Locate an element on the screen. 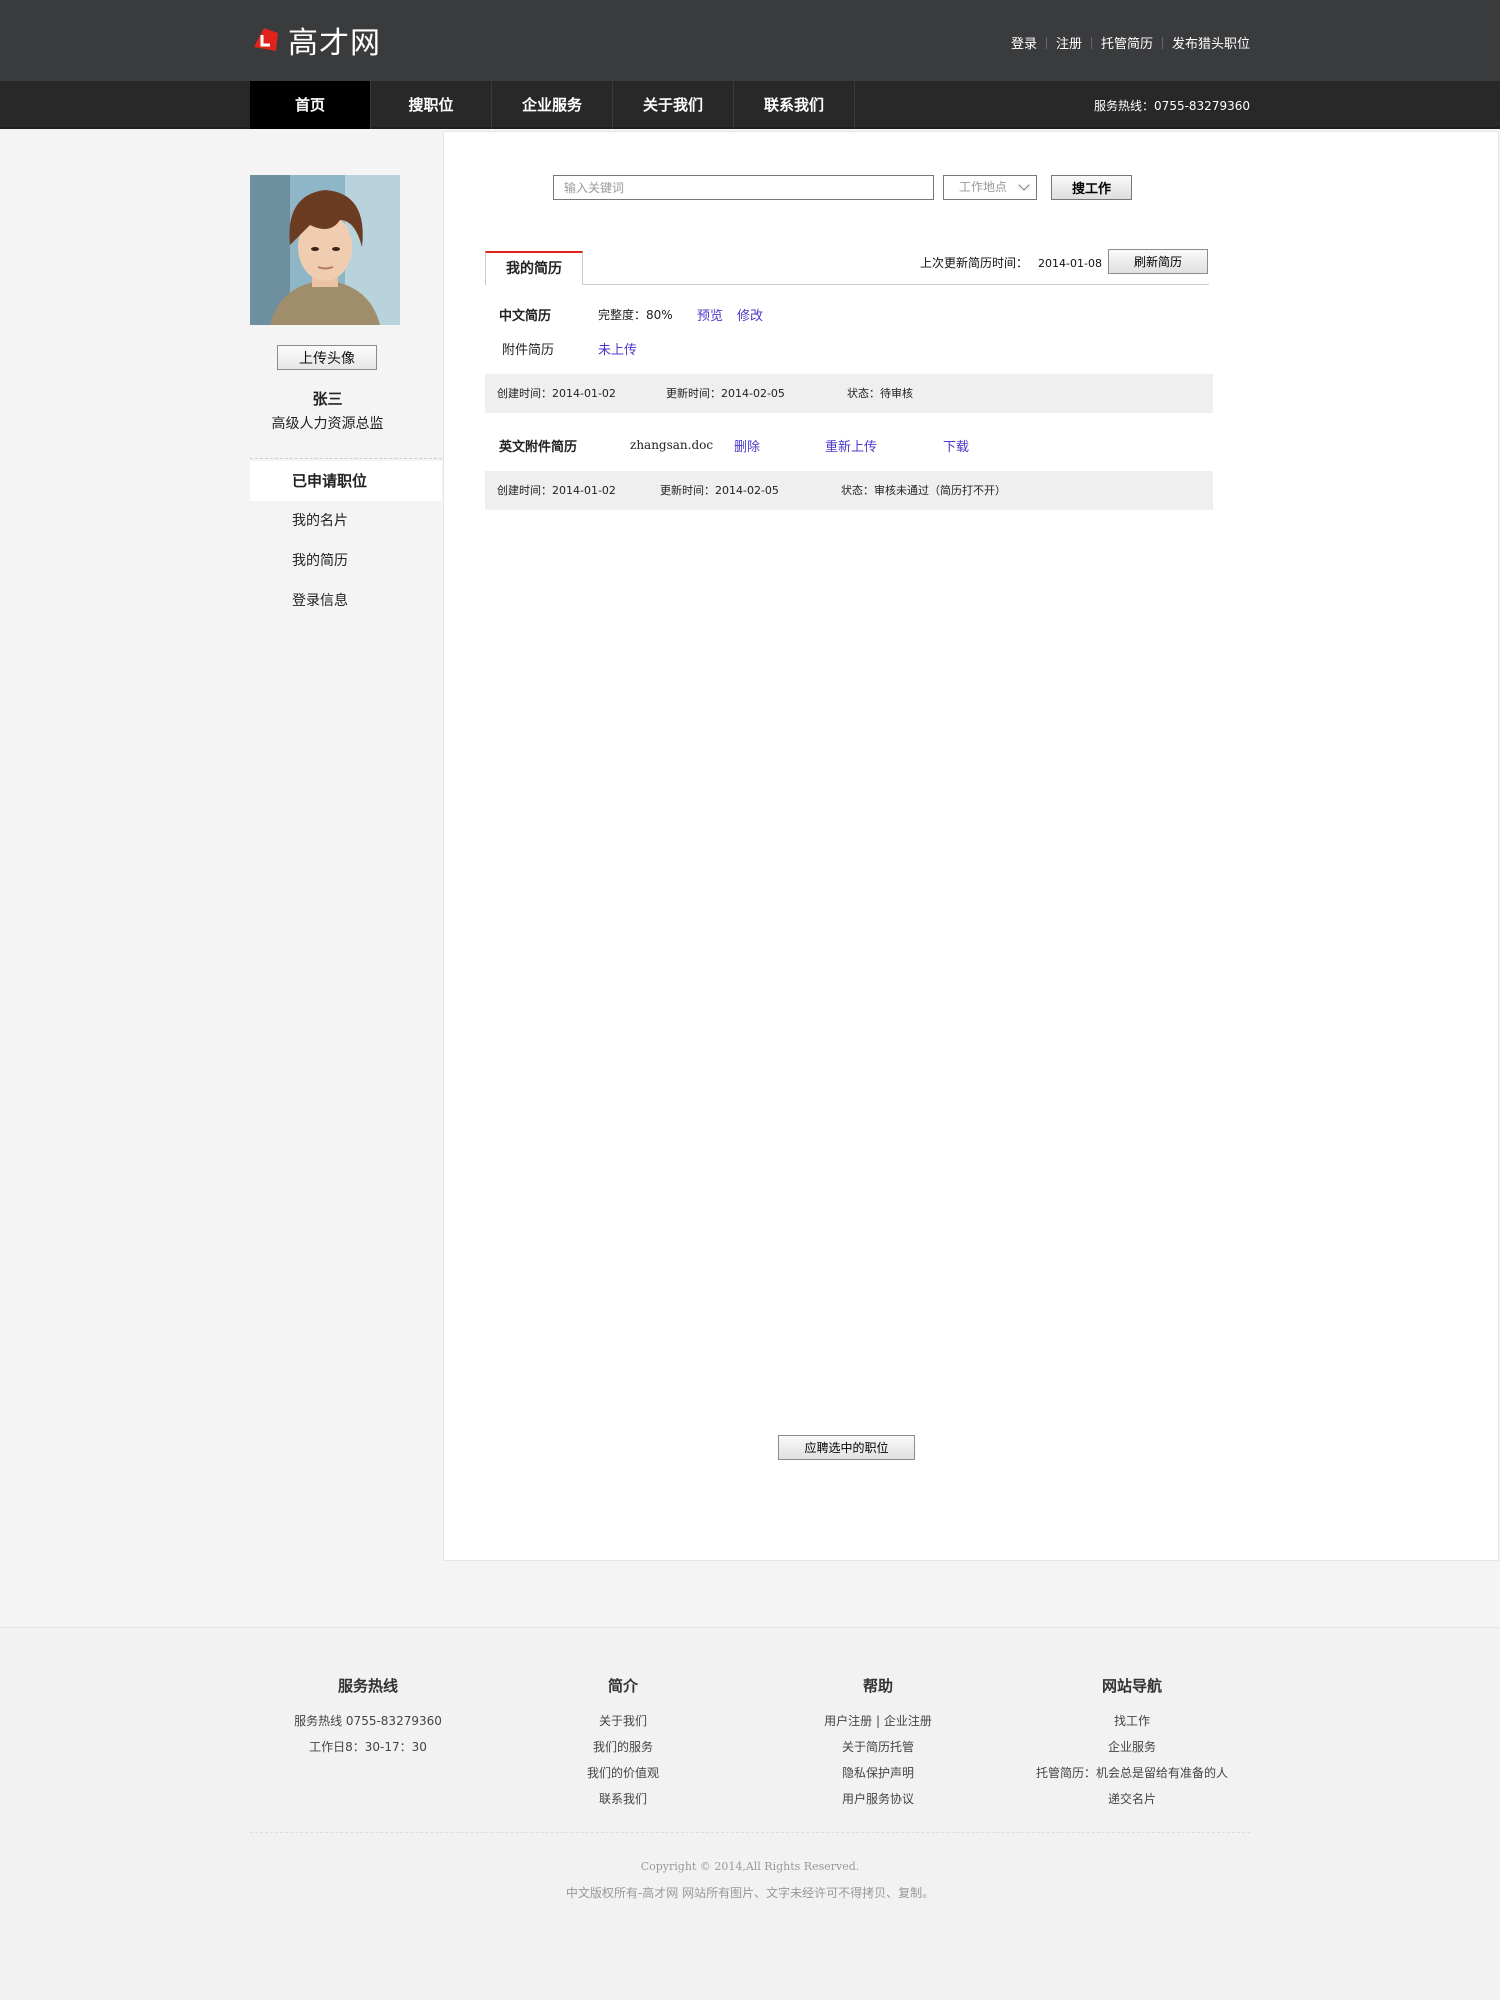  user-name: 张三 is located at coordinates (327, 399).